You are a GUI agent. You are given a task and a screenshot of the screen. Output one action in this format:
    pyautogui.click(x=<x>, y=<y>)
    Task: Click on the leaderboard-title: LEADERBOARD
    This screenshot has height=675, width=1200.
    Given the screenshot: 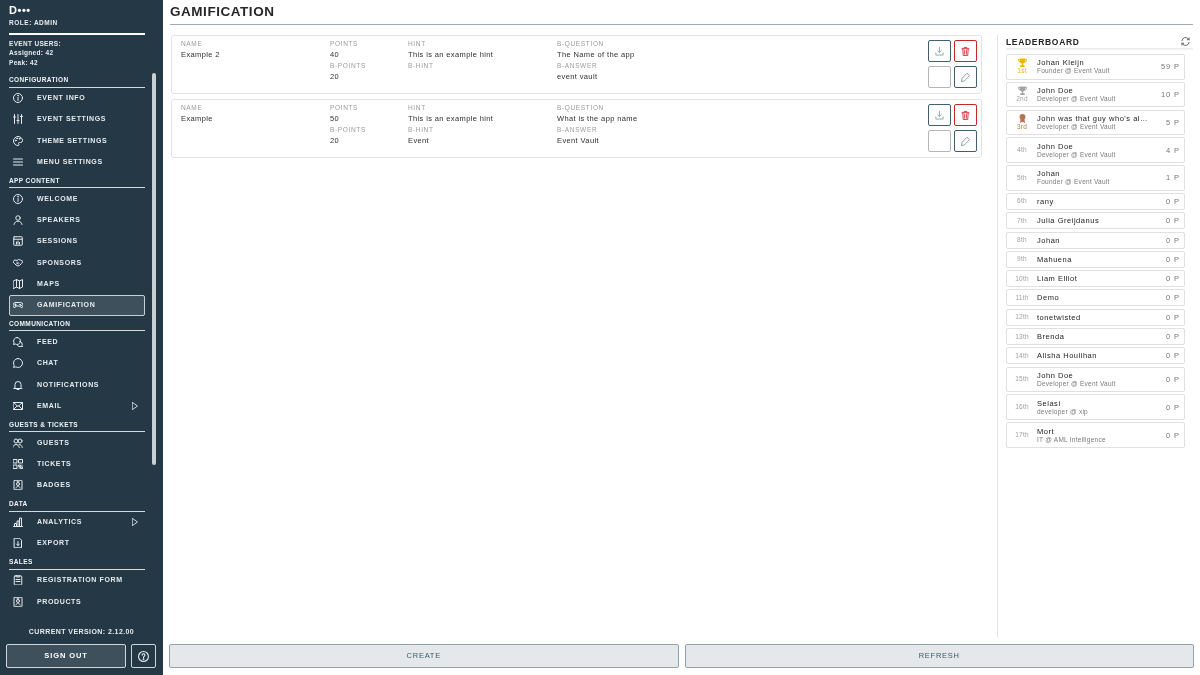 What is the action you would take?
    pyautogui.click(x=1043, y=41)
    